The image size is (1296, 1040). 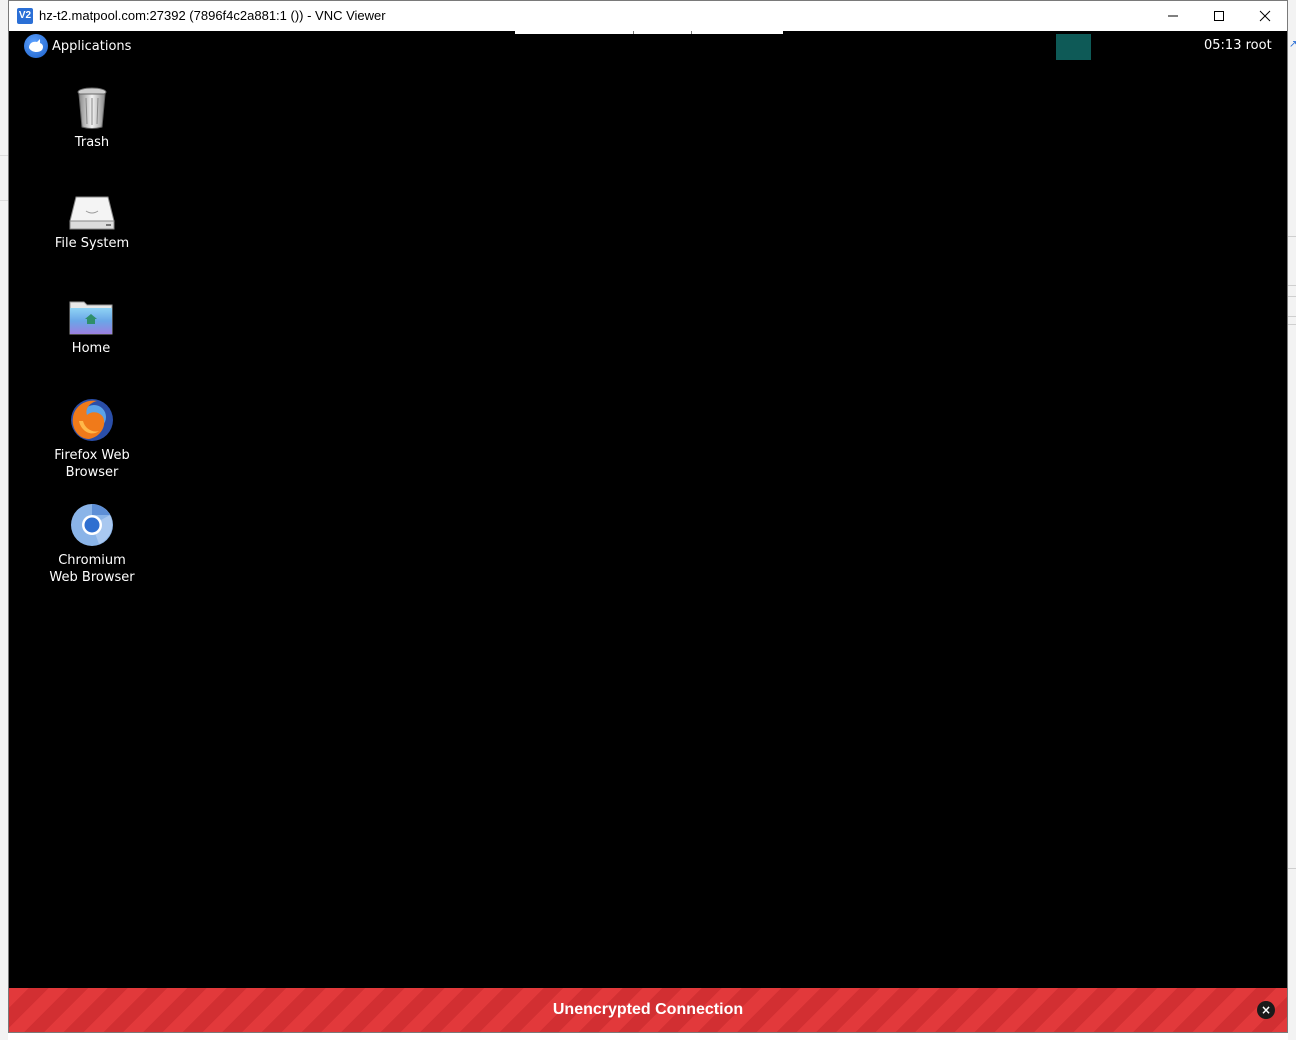 I want to click on applications-menu: Applications, so click(x=77, y=46).